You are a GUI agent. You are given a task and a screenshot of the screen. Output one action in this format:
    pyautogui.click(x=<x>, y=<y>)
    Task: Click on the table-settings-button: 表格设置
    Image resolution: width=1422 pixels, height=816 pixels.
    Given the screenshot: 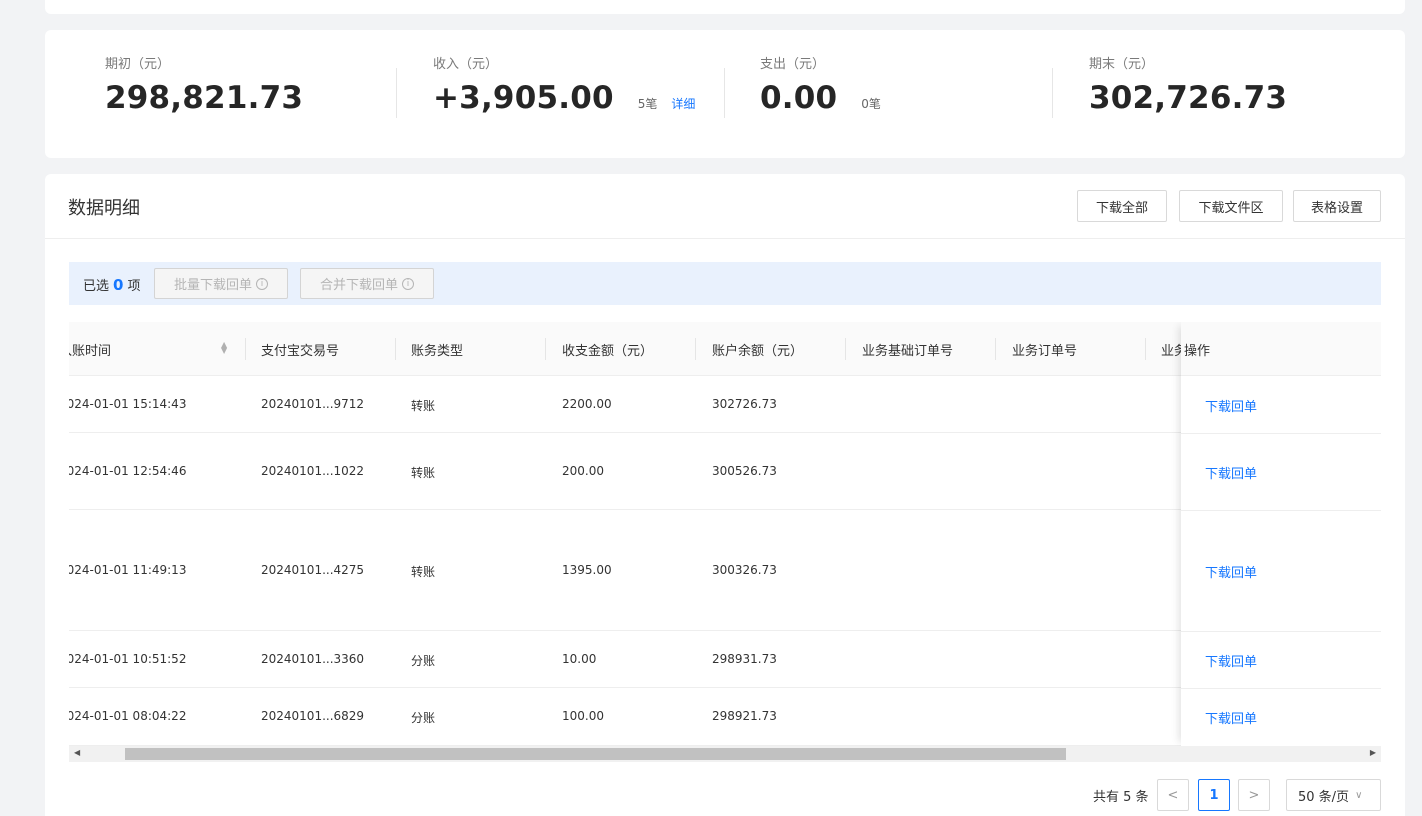 What is the action you would take?
    pyautogui.click(x=1337, y=206)
    